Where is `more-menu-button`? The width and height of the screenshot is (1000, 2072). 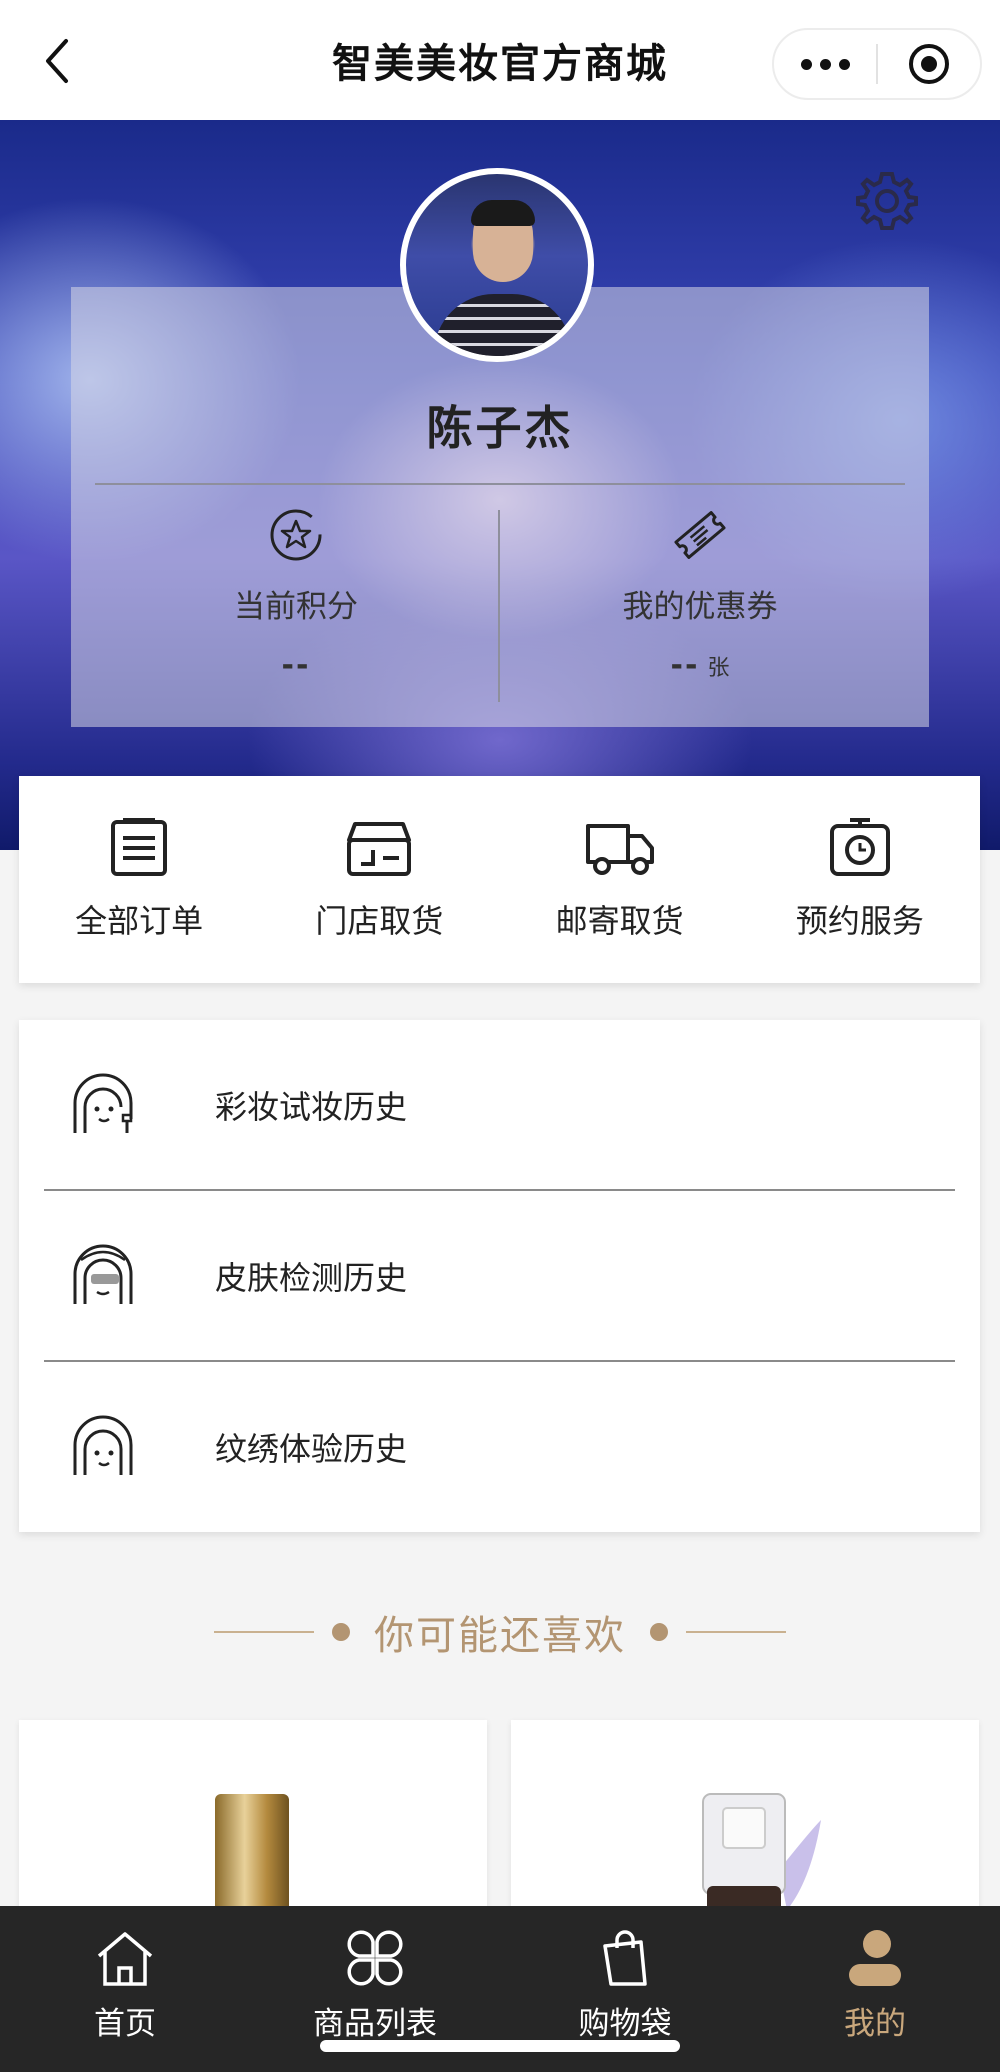
more-menu-button is located at coordinates (825, 64).